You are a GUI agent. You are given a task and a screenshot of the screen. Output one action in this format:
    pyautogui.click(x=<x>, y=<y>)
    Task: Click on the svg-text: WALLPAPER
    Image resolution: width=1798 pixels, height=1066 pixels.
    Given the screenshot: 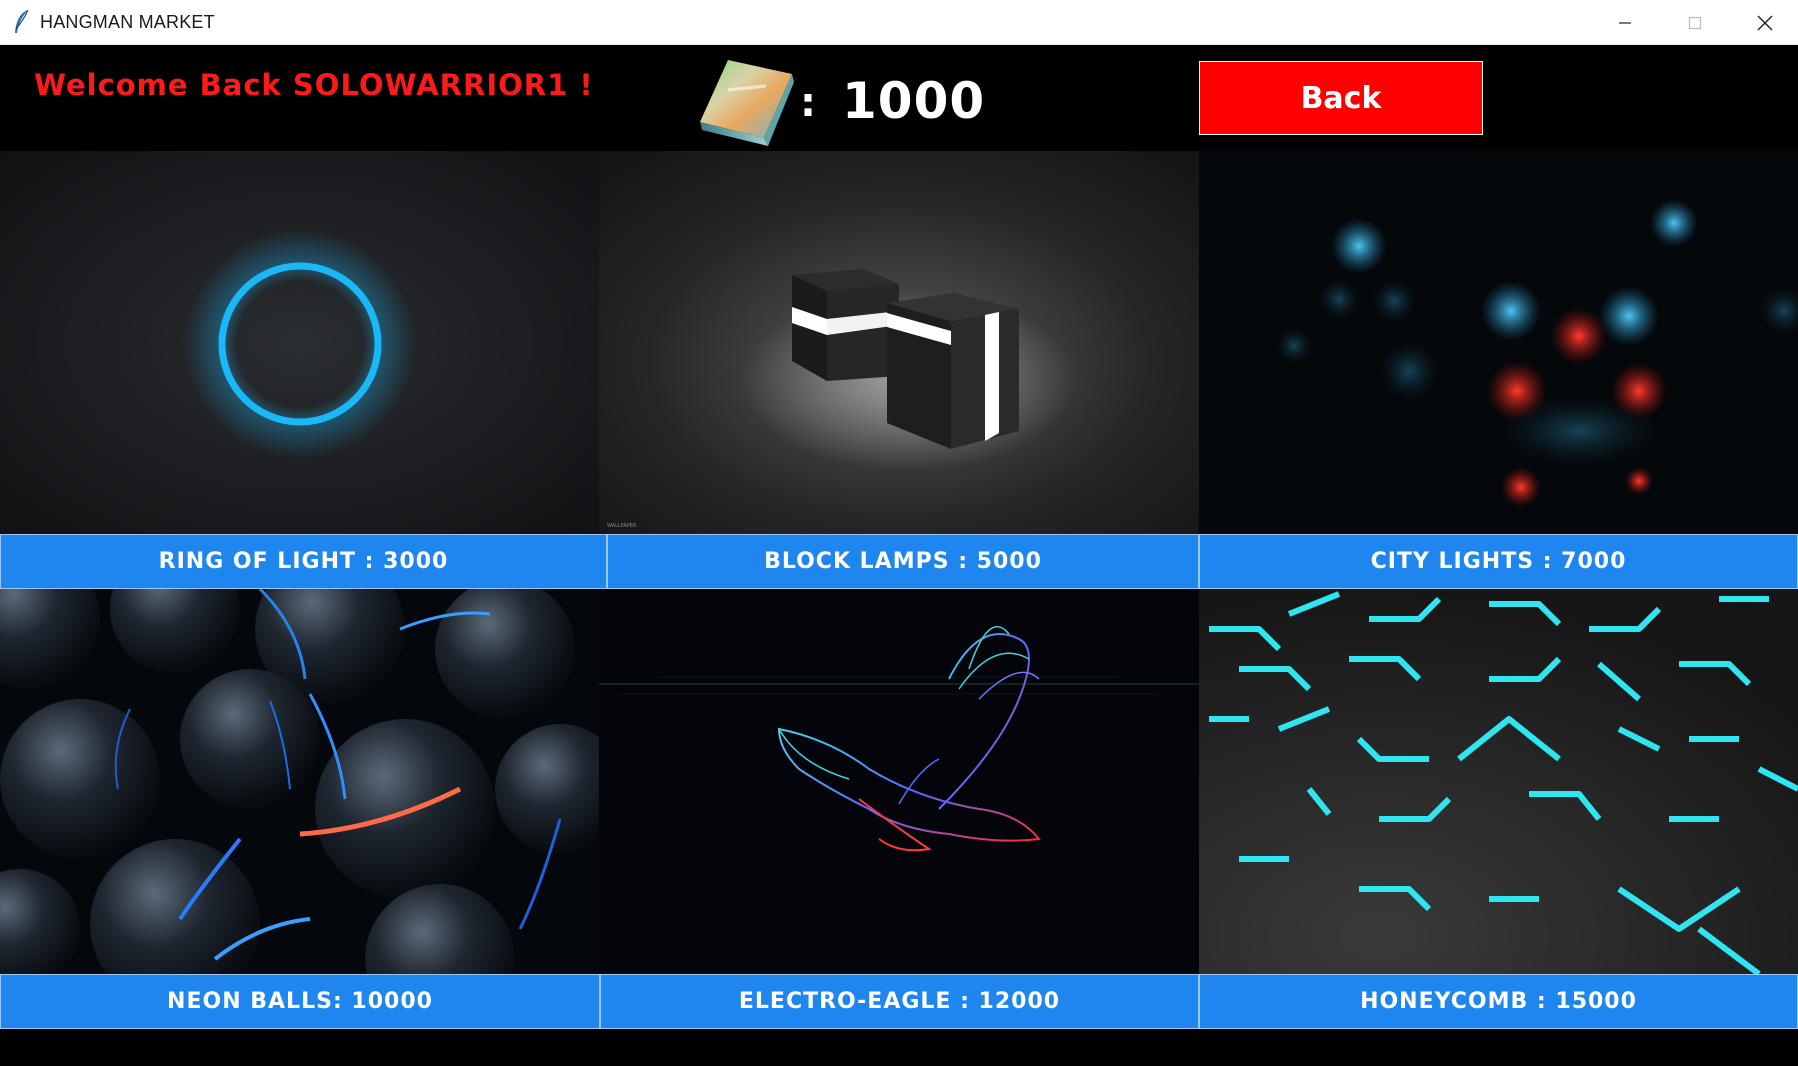 What is the action you would take?
    pyautogui.click(x=622, y=526)
    